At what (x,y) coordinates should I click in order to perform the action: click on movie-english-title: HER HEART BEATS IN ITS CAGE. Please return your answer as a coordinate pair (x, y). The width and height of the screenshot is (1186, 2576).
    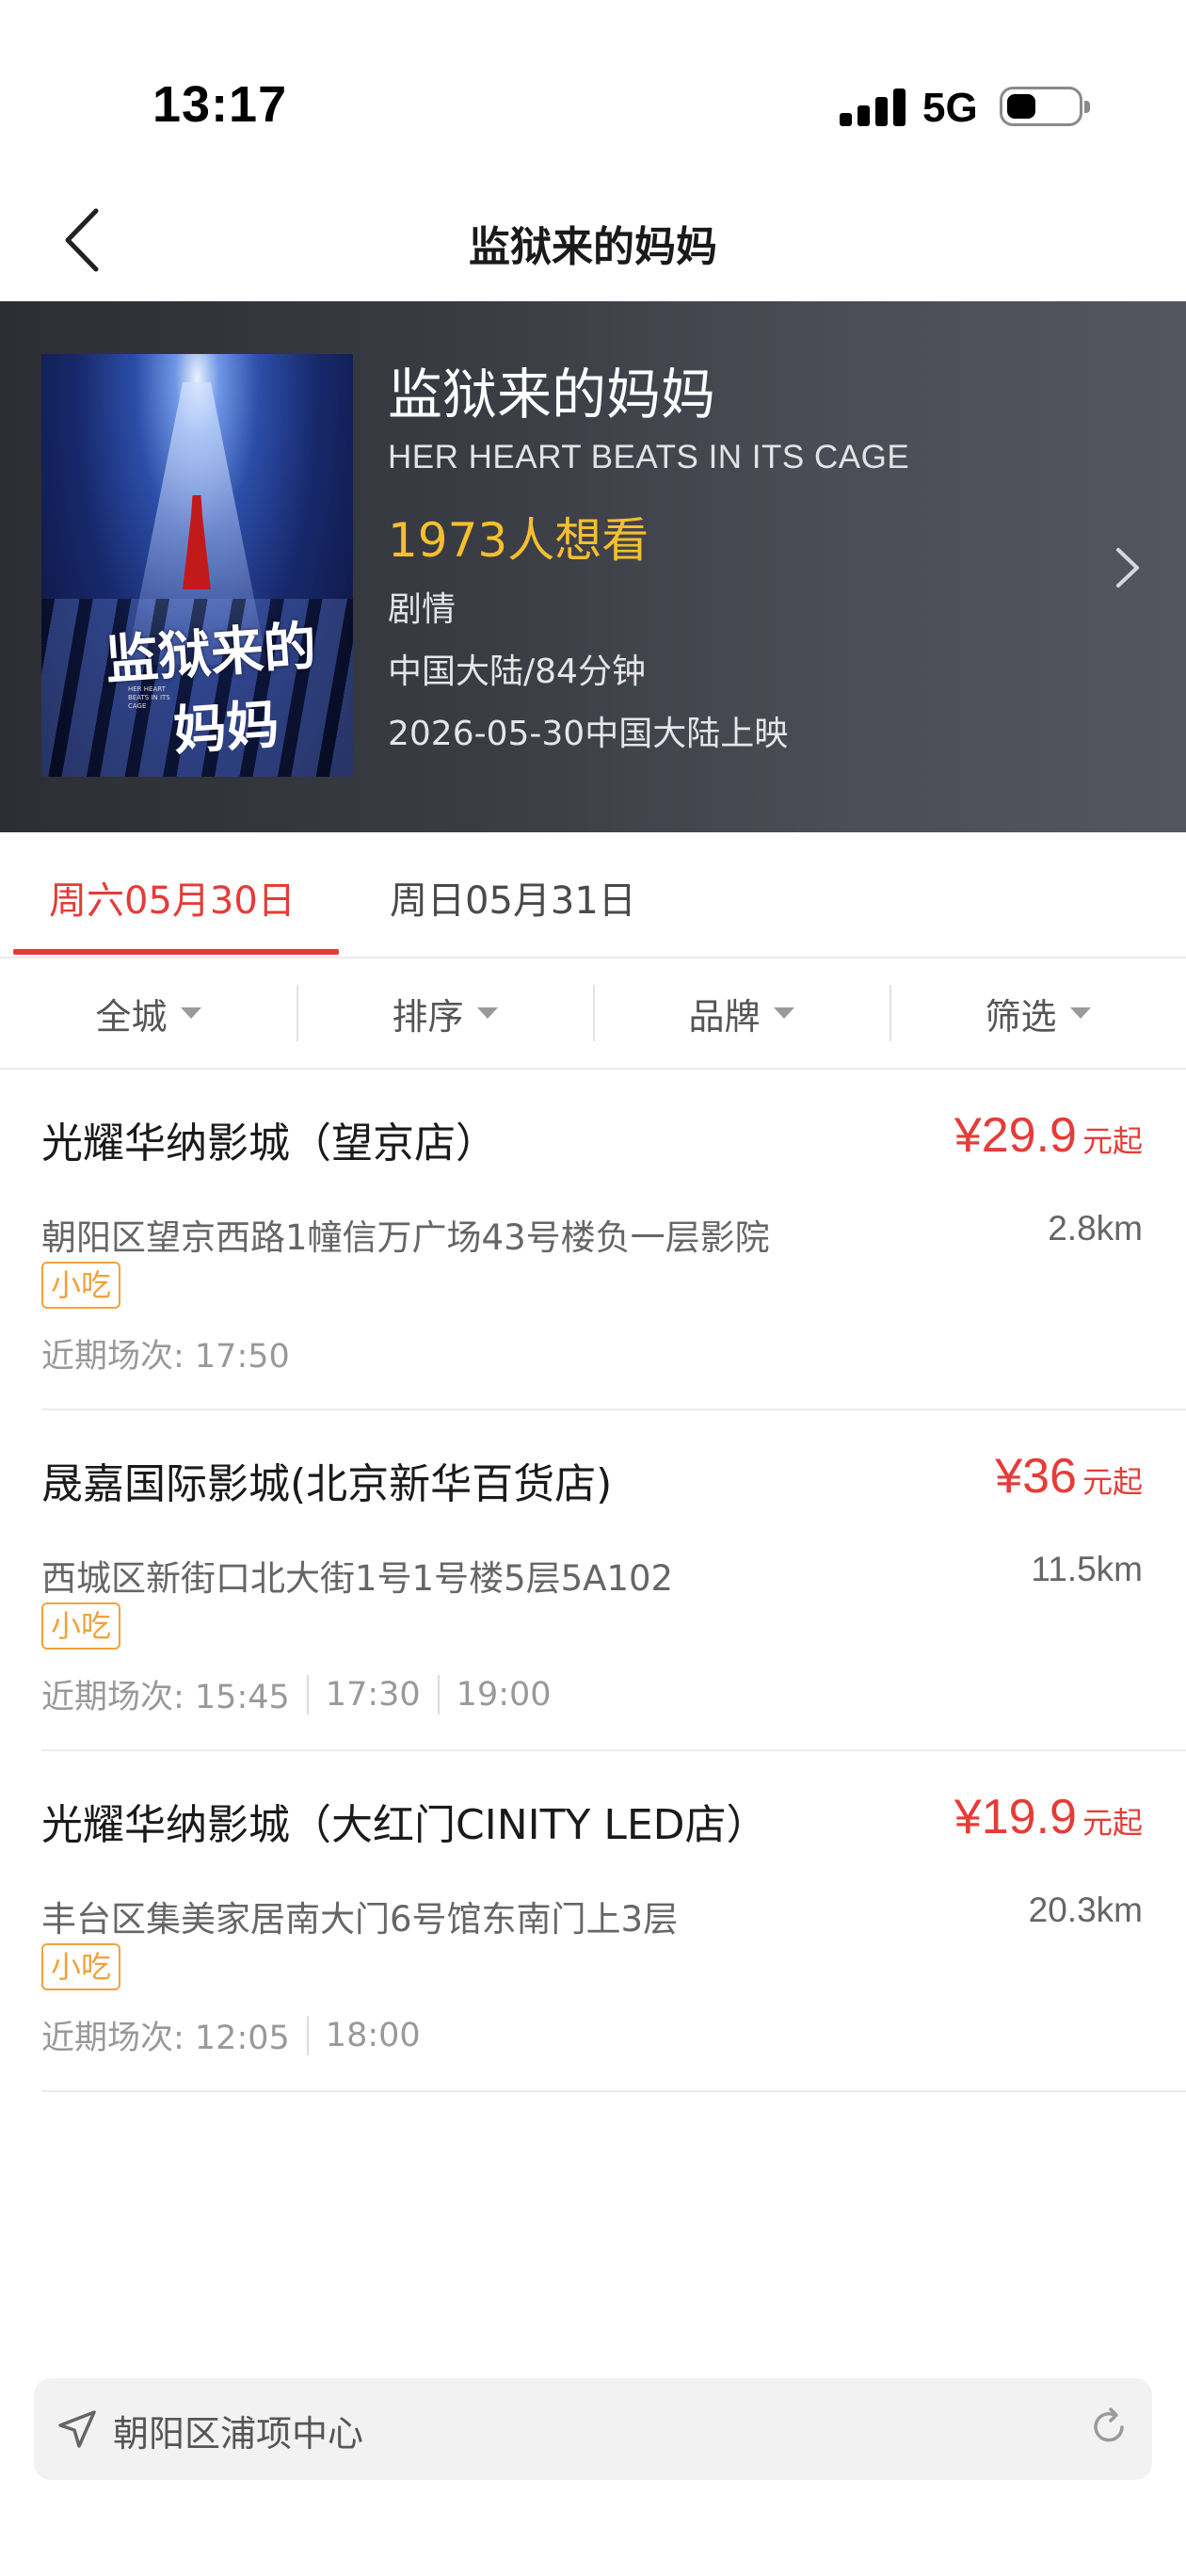
    Looking at the image, I should click on (649, 457).